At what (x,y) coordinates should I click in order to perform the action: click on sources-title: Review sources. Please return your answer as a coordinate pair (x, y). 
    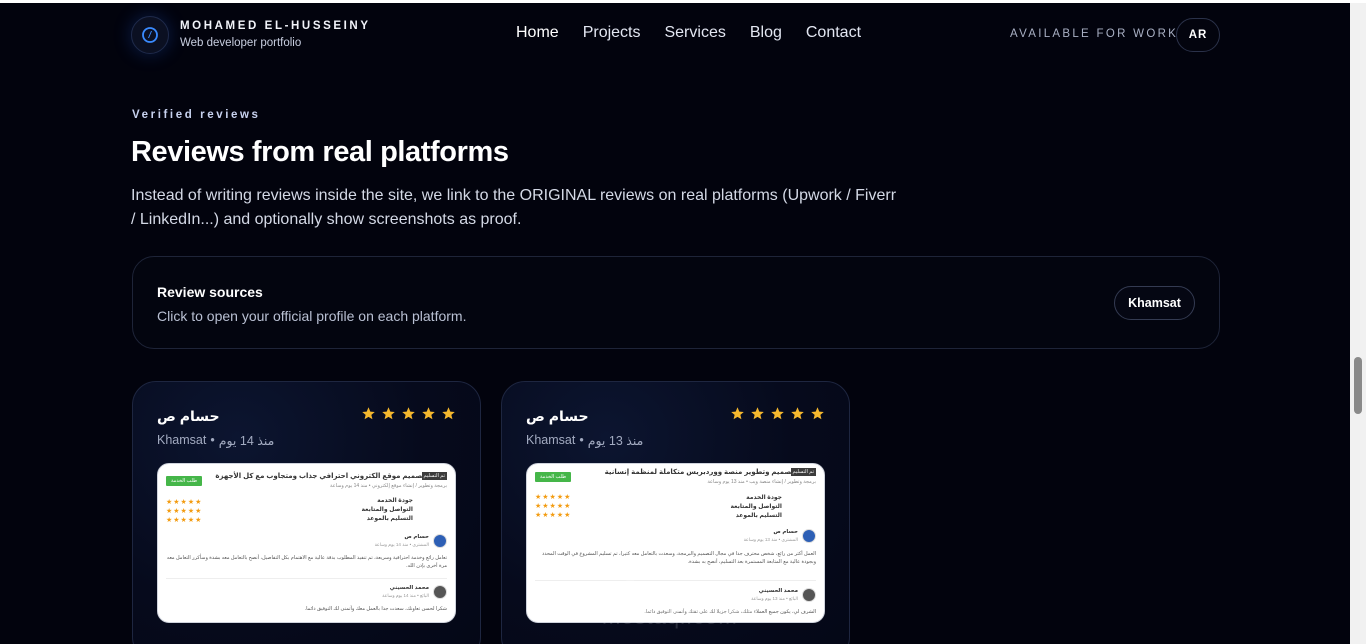
    Looking at the image, I should click on (210, 292).